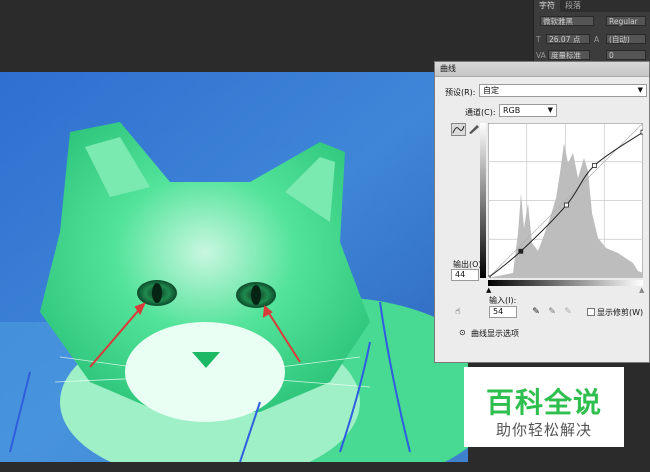 Image resolution: width=650 pixels, height=472 pixels. I want to click on preset-select: 自定 ▼, so click(563, 90).